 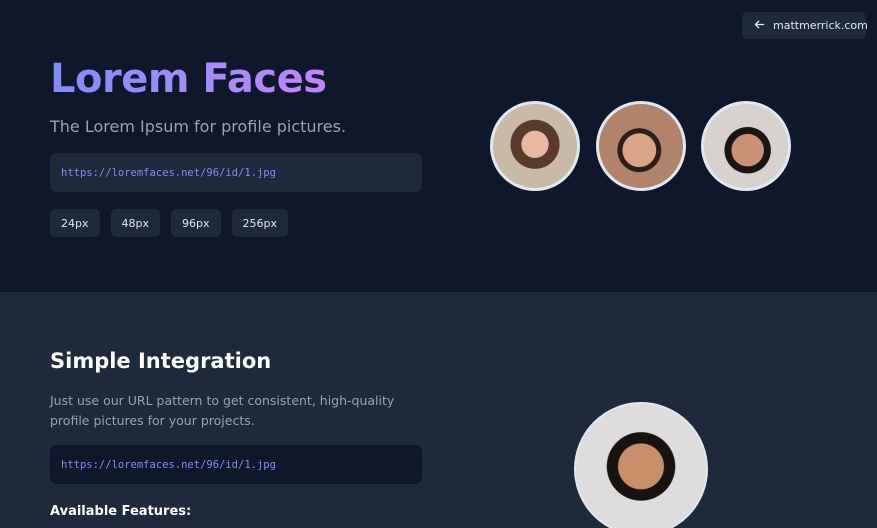 I want to click on size-selector: 24px 48px 96px 256px, so click(x=169, y=223).